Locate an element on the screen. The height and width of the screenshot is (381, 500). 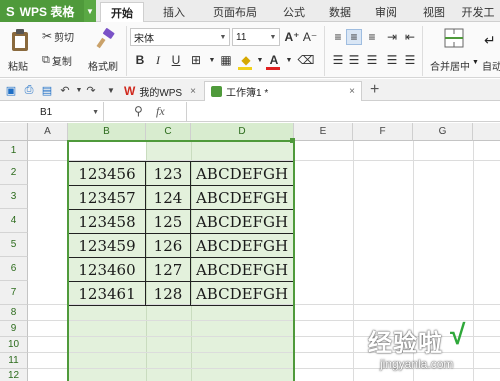
cut-button: ✂ 剪切 is located at coordinates (58, 36).